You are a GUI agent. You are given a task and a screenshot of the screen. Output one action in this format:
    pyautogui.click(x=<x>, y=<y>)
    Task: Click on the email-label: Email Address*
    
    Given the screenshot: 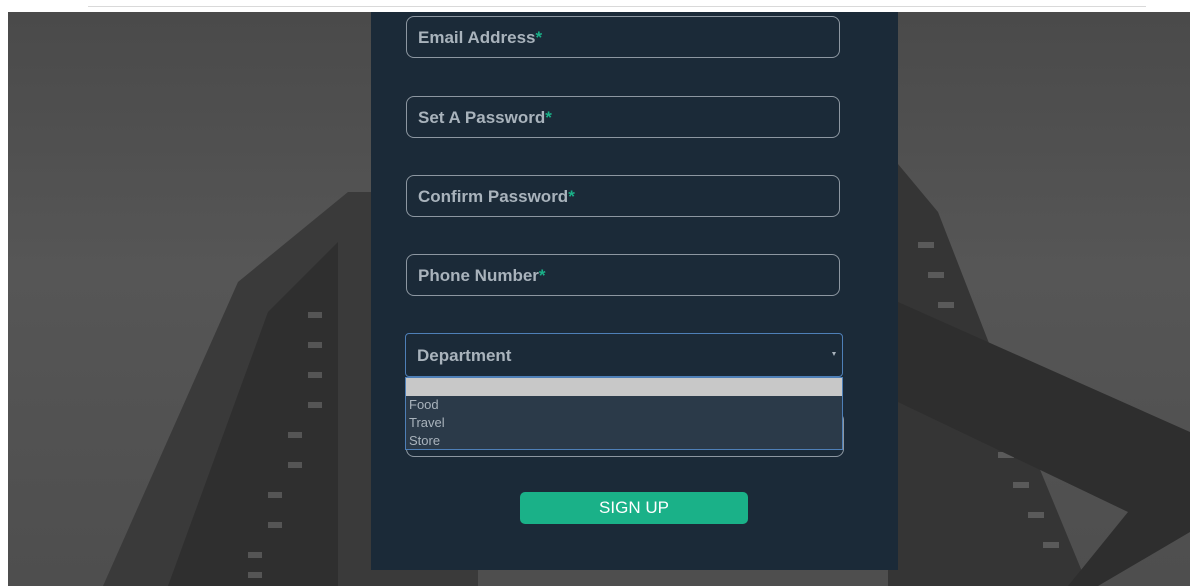 What is the action you would take?
    pyautogui.click(x=480, y=37)
    